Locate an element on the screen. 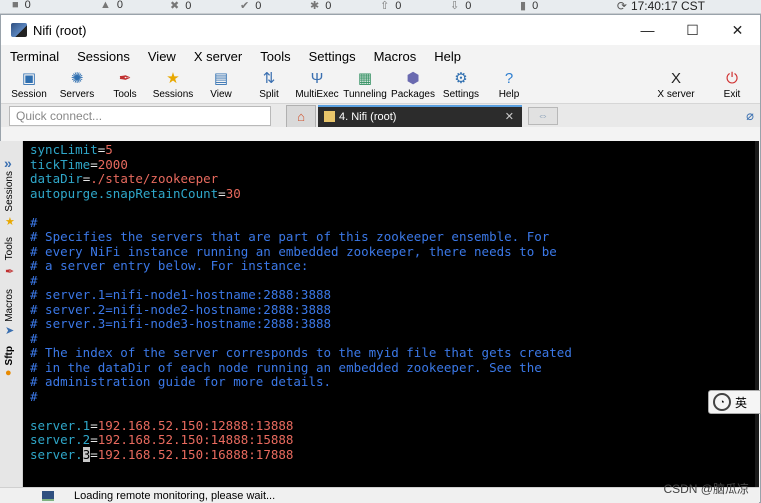 The image size is (761, 503). toolbar-label: Settings is located at coordinates (461, 94).